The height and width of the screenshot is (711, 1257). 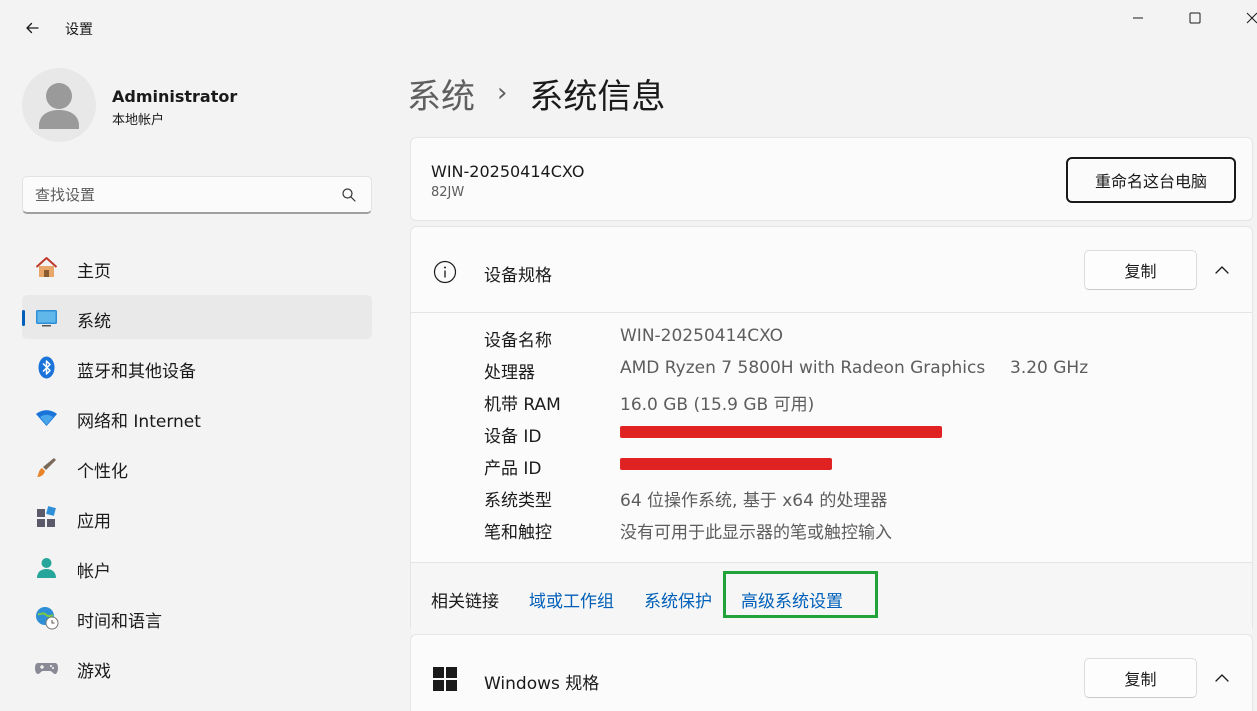 What do you see at coordinates (756, 533) in the screenshot?
I see `spec-value: 没有可用于此显示器的笔或触控输入` at bounding box center [756, 533].